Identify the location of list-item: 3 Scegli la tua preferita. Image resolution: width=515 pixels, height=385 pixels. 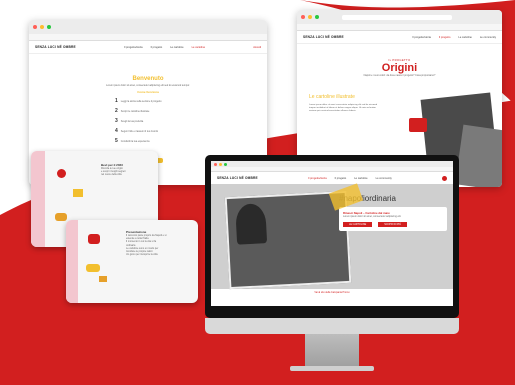
(129, 121).